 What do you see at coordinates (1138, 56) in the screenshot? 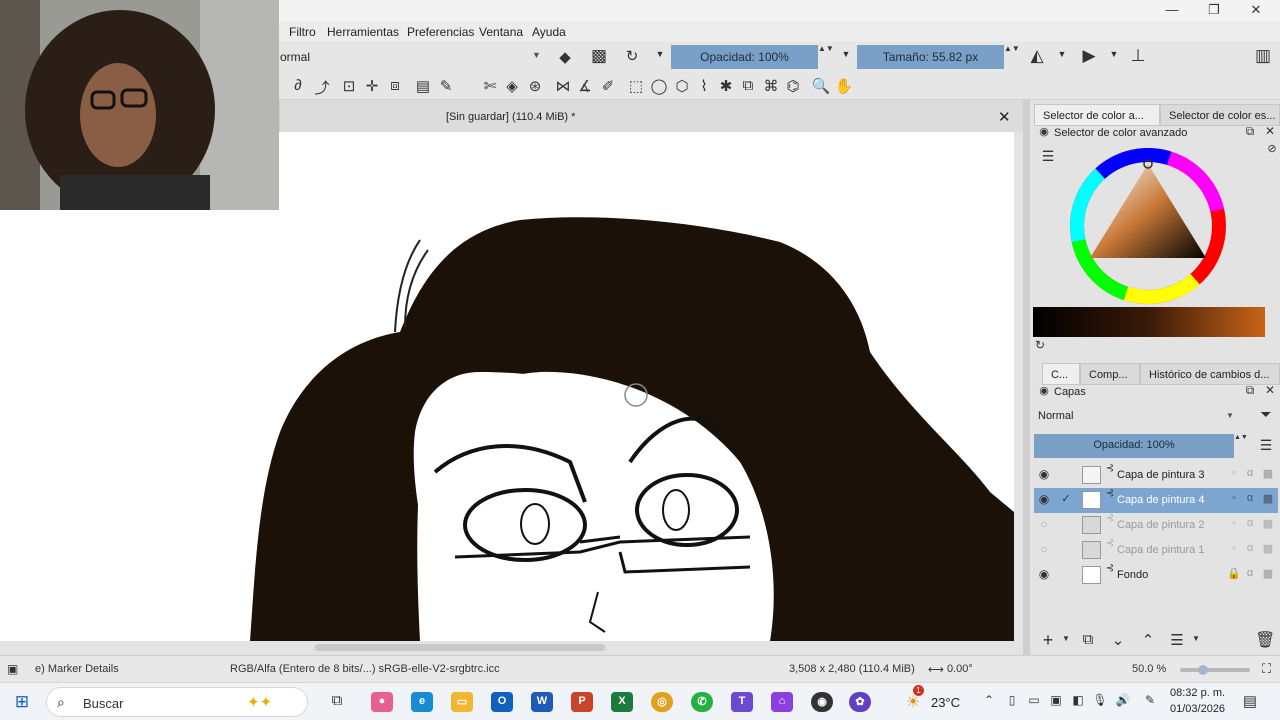
I see `wrap-around-icon: ⊥` at bounding box center [1138, 56].